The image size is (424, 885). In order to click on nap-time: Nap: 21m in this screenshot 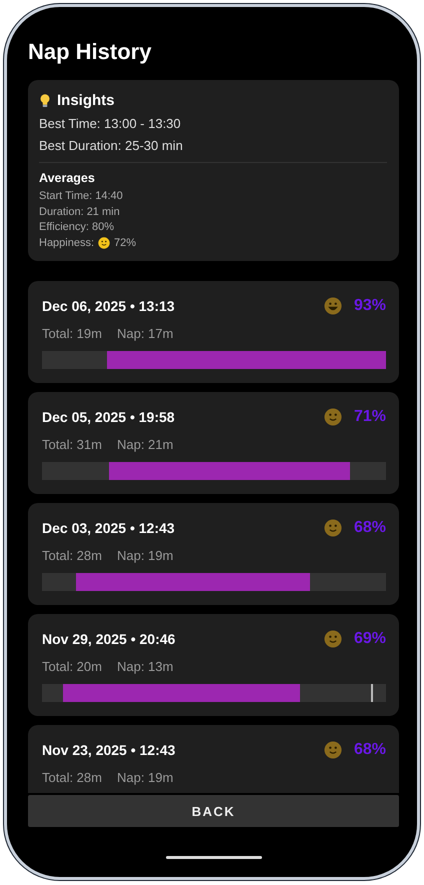, I will do `click(145, 444)`.